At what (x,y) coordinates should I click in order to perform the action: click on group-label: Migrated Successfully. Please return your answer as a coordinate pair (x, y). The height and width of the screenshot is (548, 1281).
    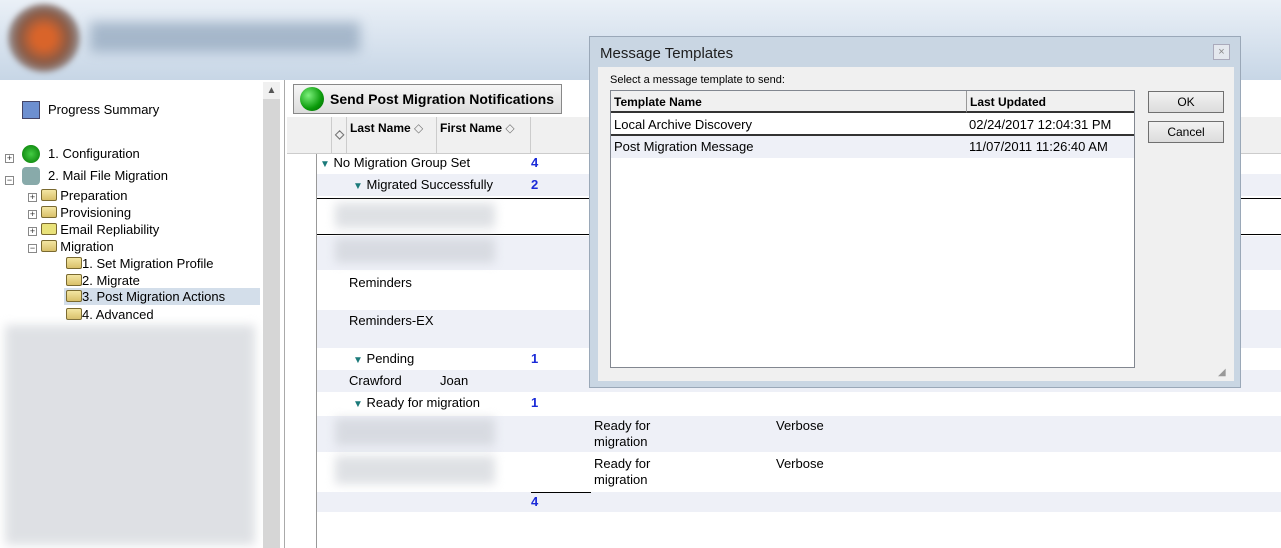
    Looking at the image, I should click on (429, 184).